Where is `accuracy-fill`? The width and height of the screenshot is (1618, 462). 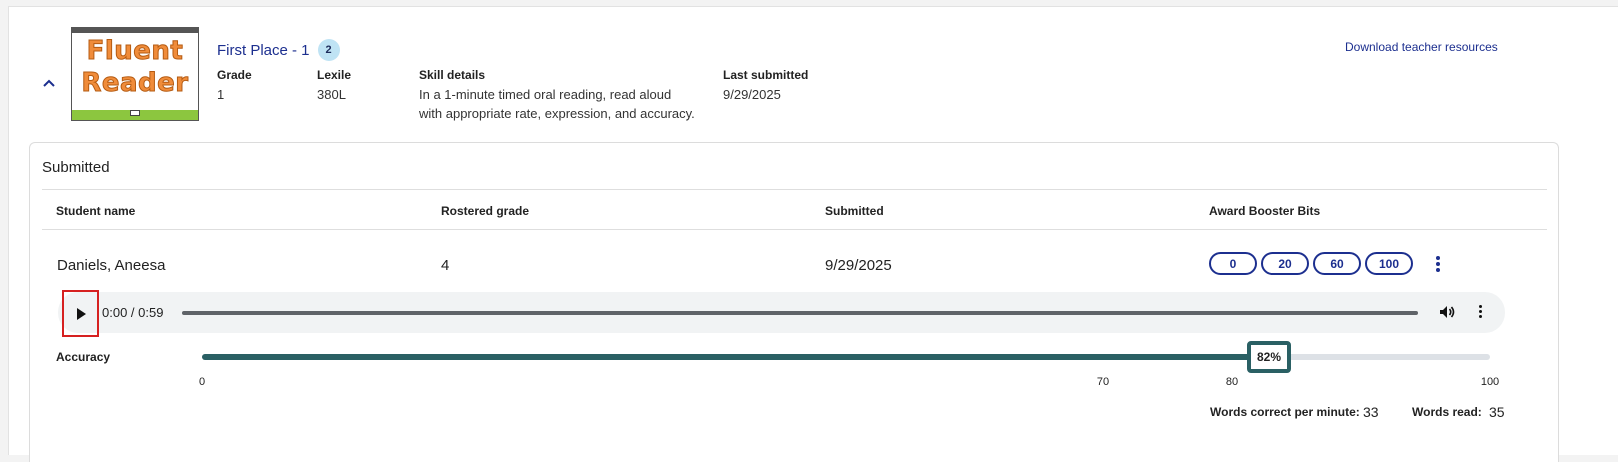
accuracy-fill is located at coordinates (730, 357).